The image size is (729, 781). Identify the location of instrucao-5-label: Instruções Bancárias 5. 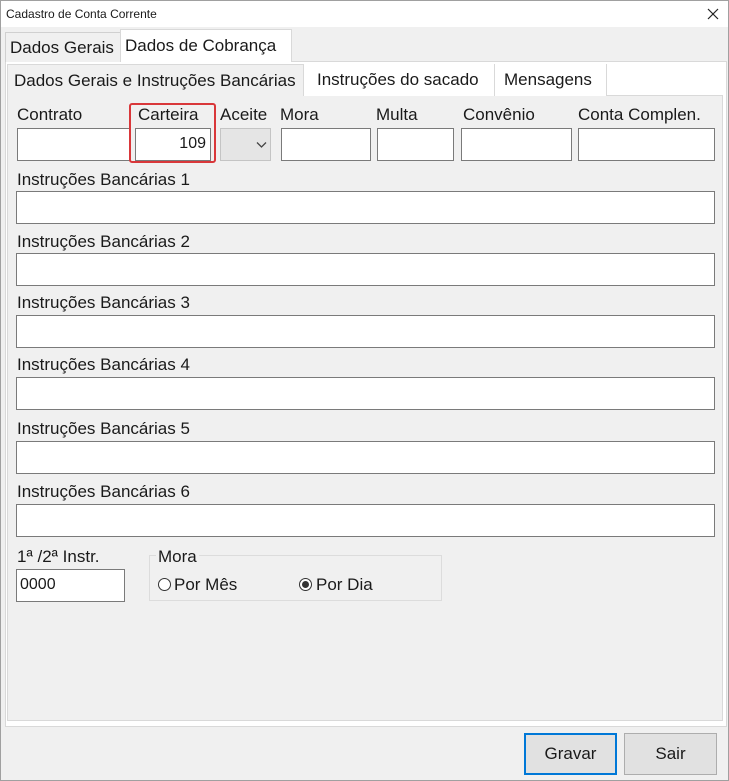
(103, 428).